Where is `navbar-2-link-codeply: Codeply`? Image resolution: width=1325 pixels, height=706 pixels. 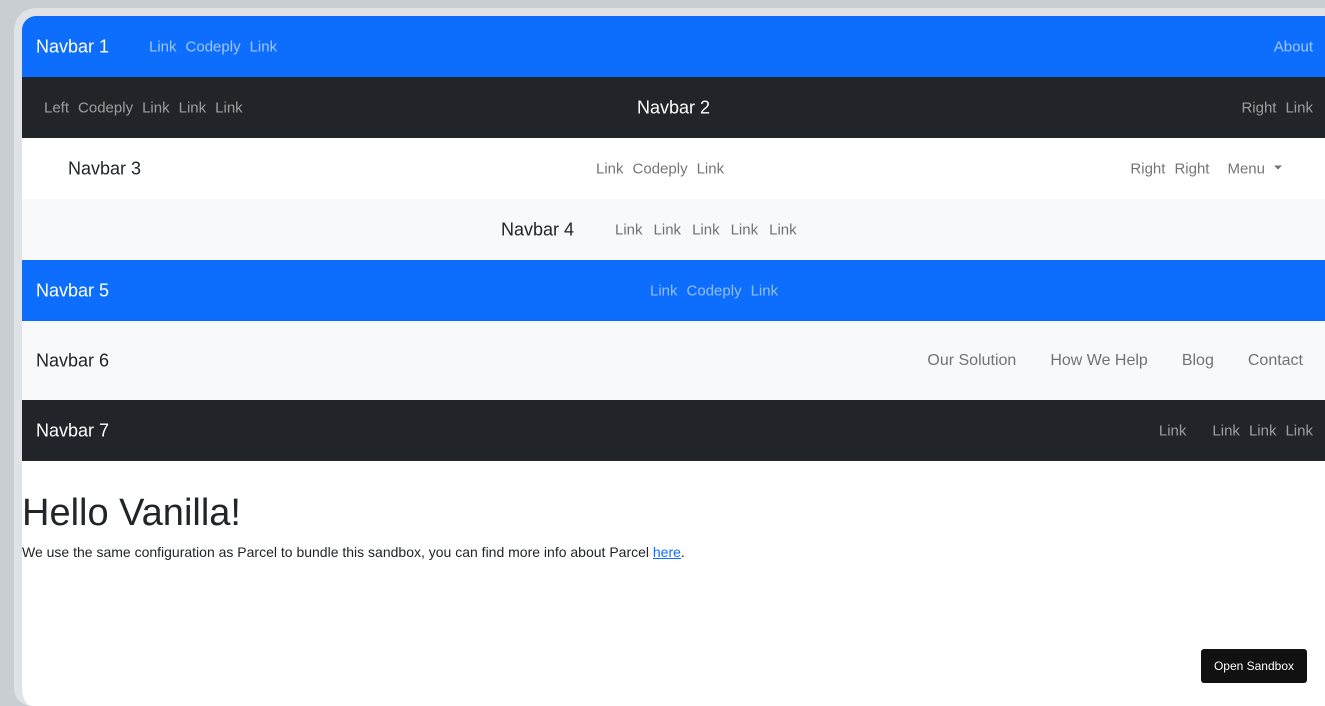
navbar-2-link-codeply: Codeply is located at coordinates (105, 107).